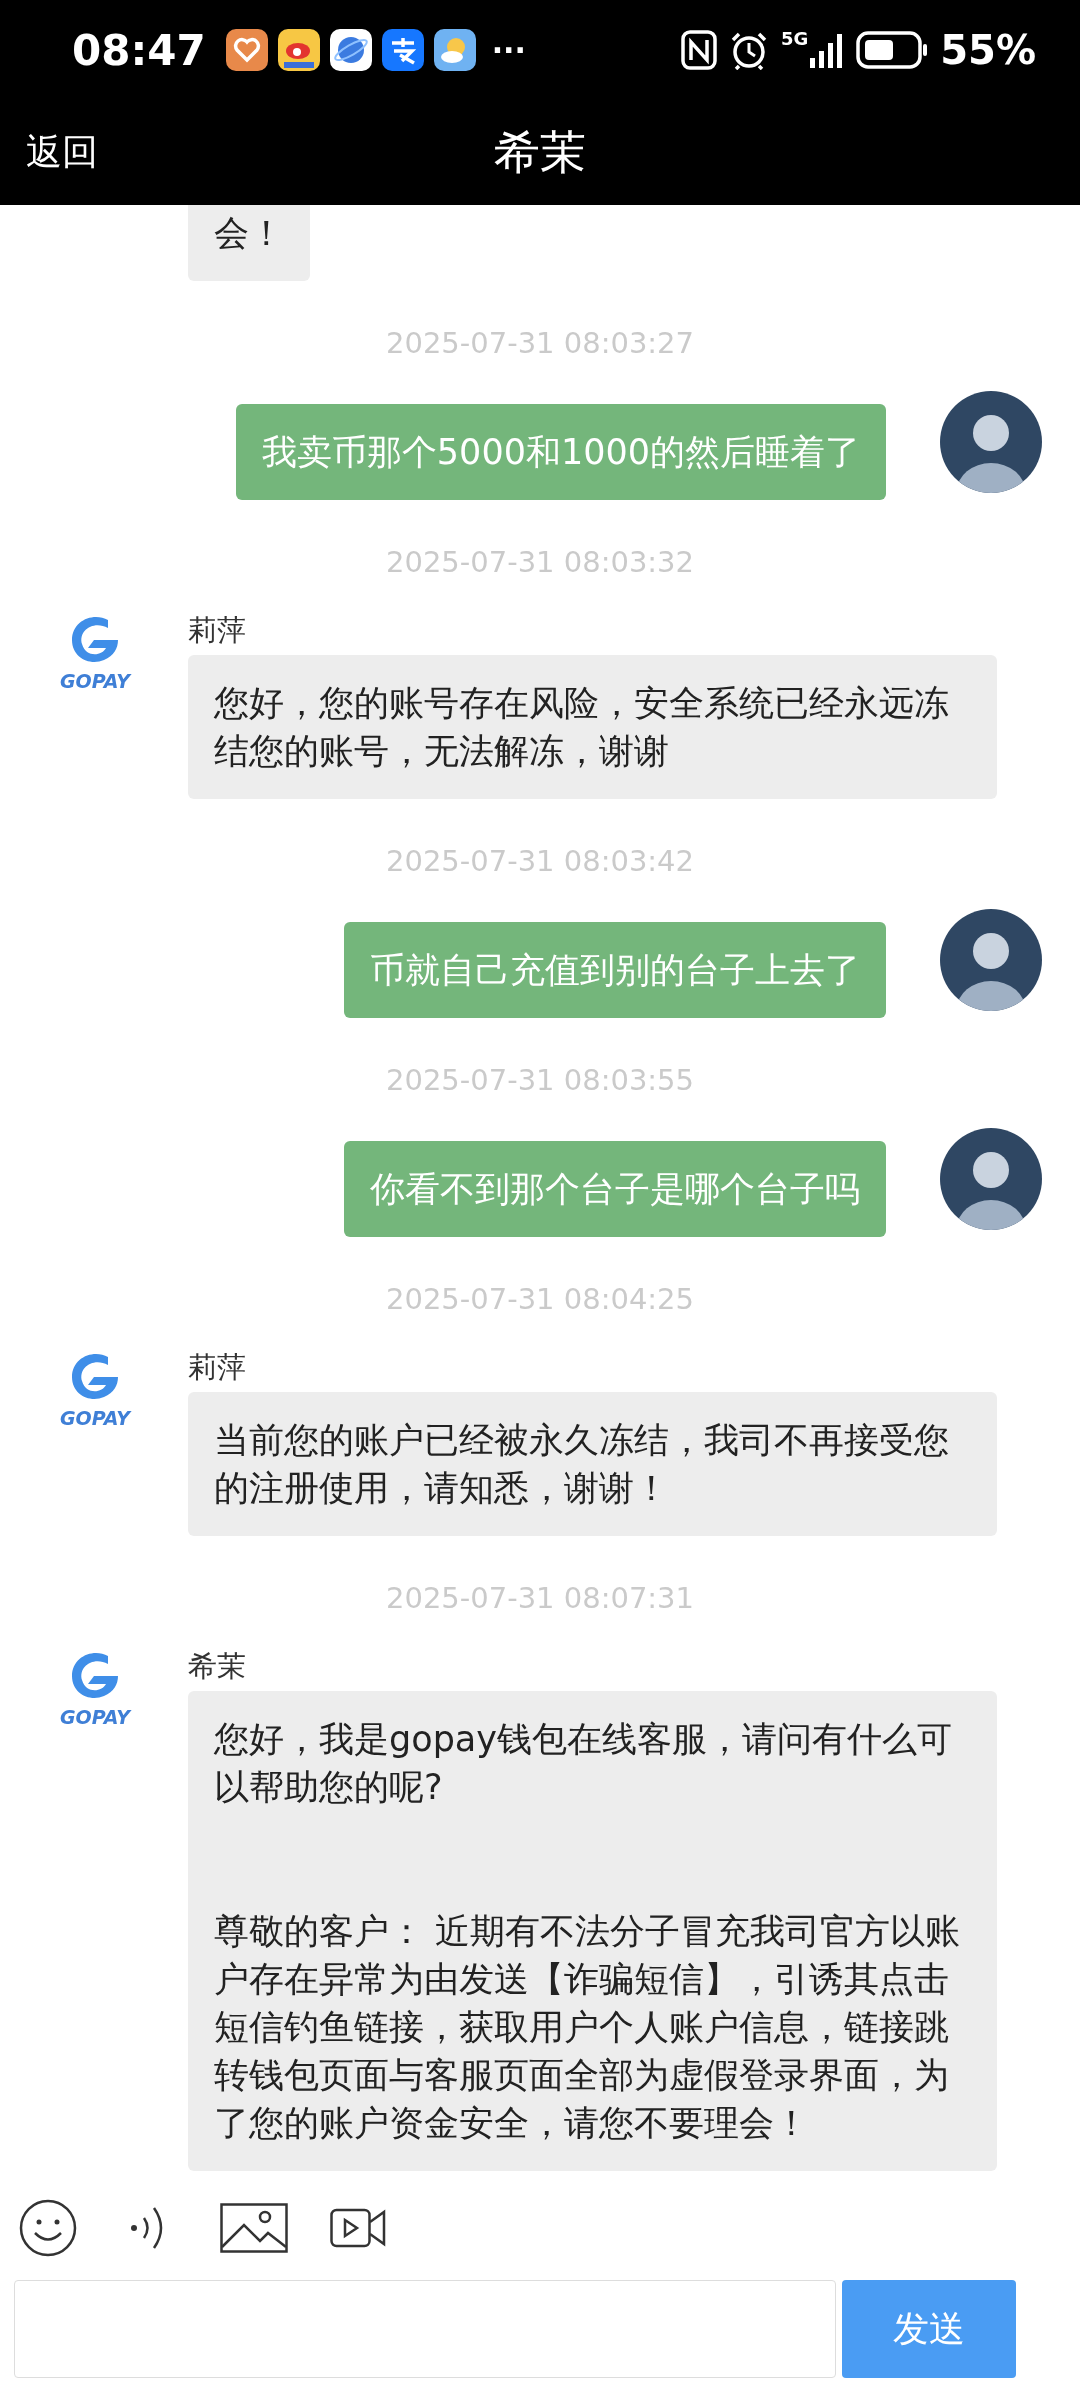 This screenshot has height=2400, width=1080. I want to click on message-bubble: 您好，我是gopay钱包在线客服，请问有什么可以帮助您的呢? 尊敬的客户： 近期有不法分子冒充我司官方以账户存在异常为由发送【诈骗短信】，引诱其点击短信钓鱼链接，获取用户个人账户信息，链接跳转钱包页面与客服页面全部为虚假登录界面，为了您的账户资金安全，请您不要理会！, so click(592, 1931).